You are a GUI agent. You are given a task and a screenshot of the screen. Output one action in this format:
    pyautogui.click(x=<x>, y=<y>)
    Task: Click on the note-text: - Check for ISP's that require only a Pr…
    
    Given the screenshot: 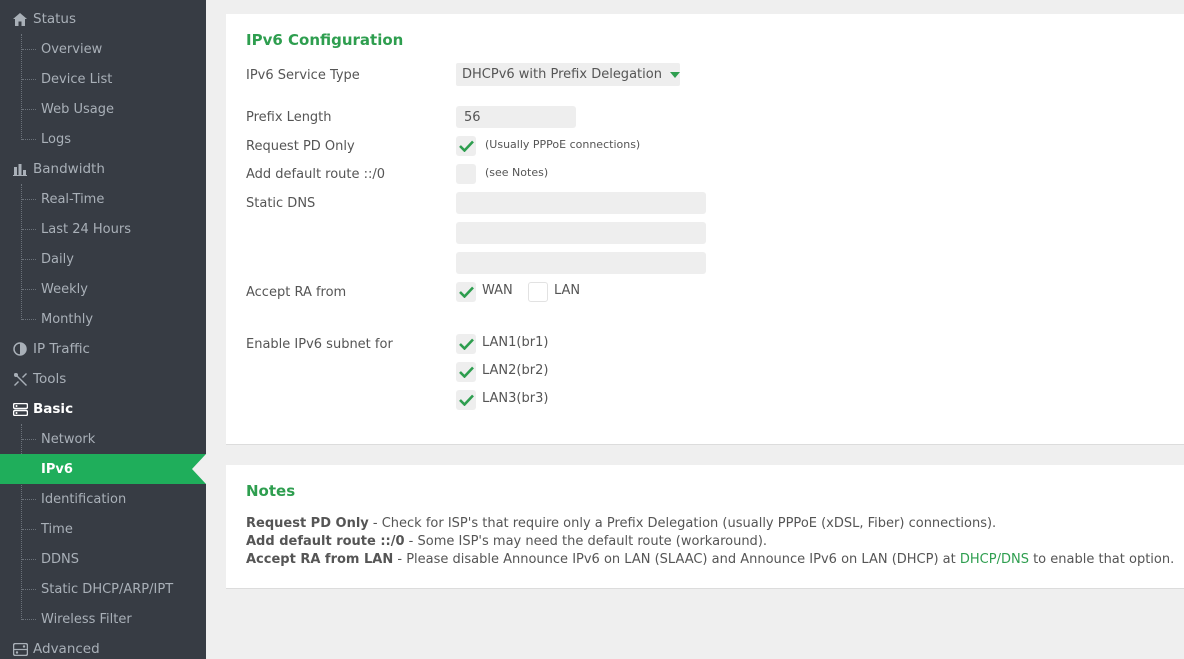 What is the action you would take?
    pyautogui.click(x=682, y=523)
    